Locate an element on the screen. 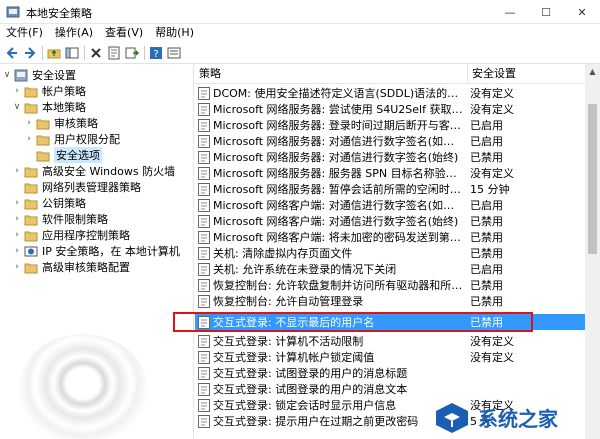  export-list-icon is located at coordinates (132, 53).